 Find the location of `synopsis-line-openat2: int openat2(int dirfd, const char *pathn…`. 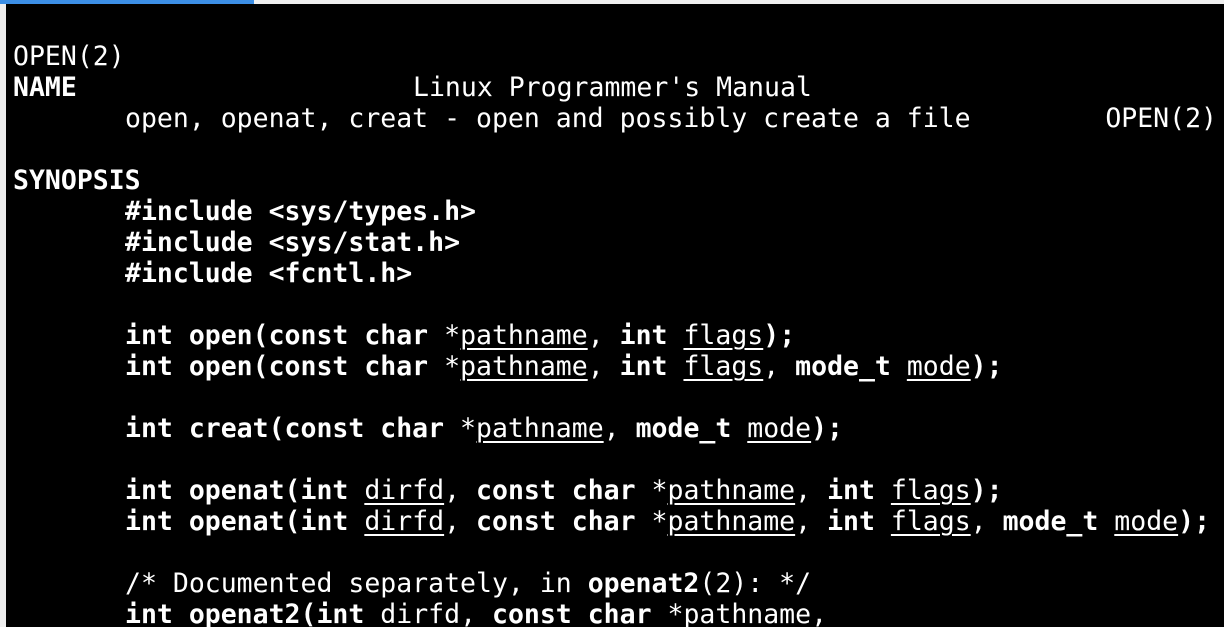

synopsis-line-openat2: int openat2(int dirfd, const char *pathn… is located at coordinates (420, 613).